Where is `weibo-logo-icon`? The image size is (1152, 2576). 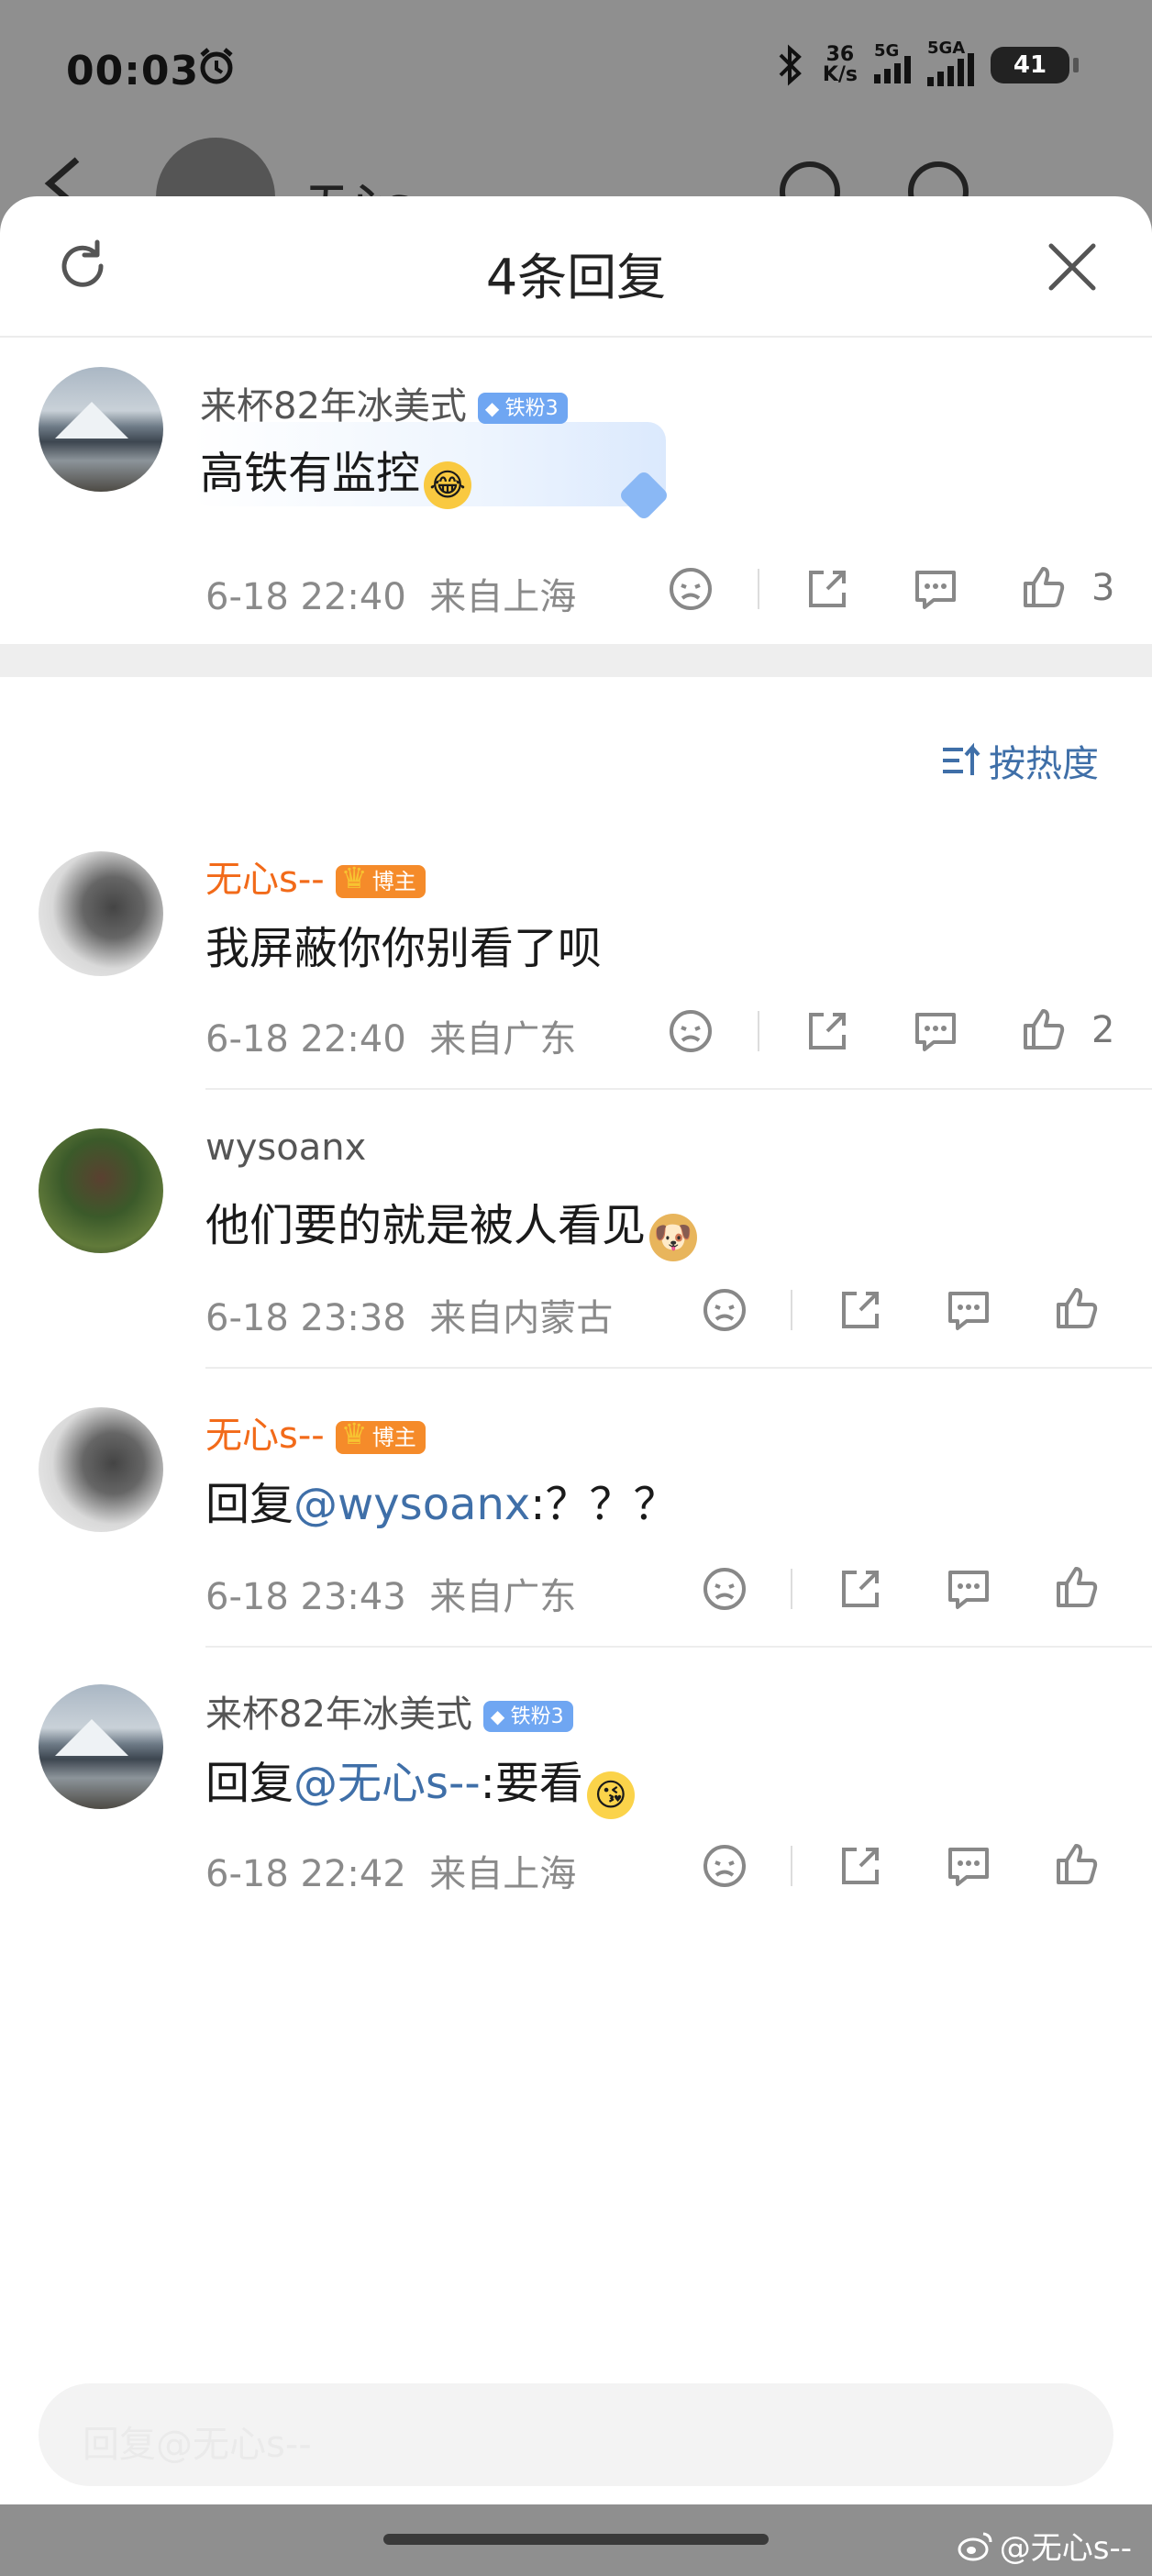 weibo-logo-icon is located at coordinates (975, 2546).